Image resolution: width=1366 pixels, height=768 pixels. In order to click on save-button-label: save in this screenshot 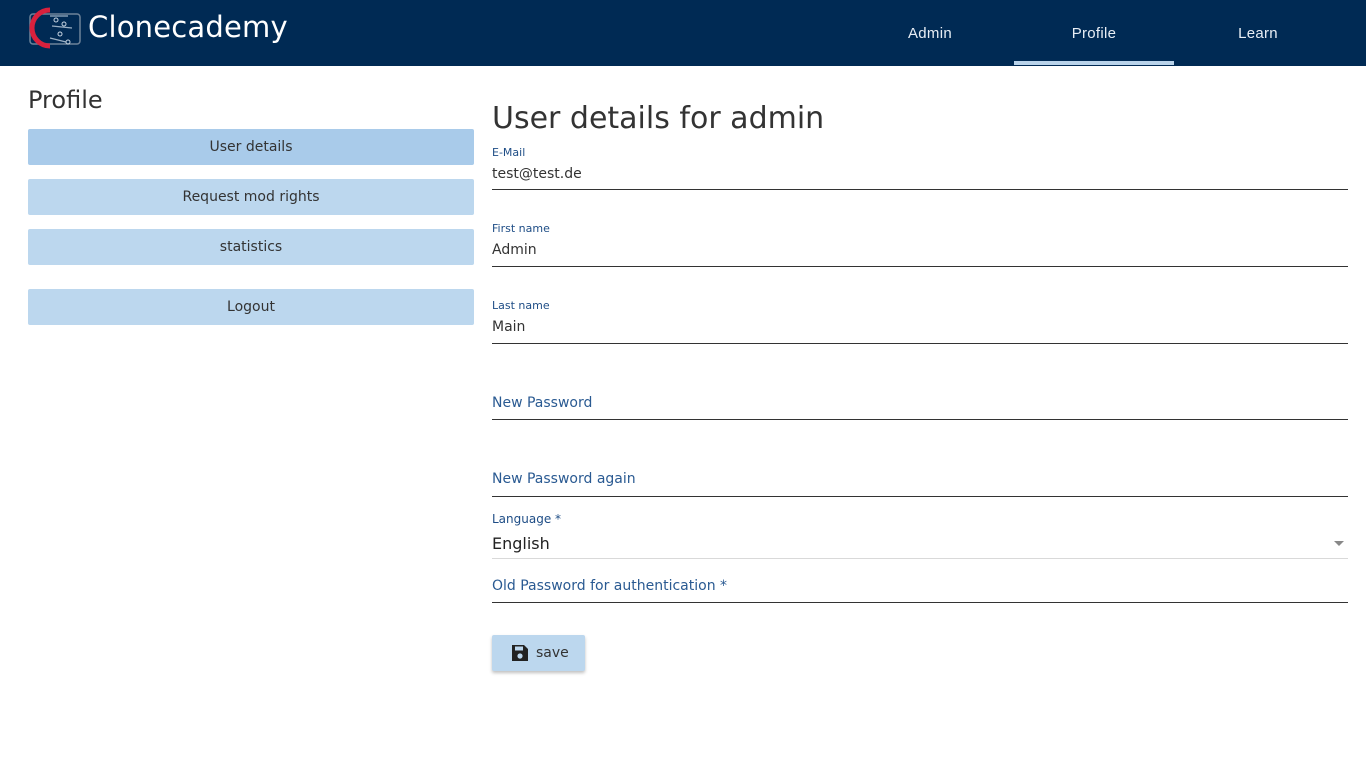, I will do `click(552, 653)`.